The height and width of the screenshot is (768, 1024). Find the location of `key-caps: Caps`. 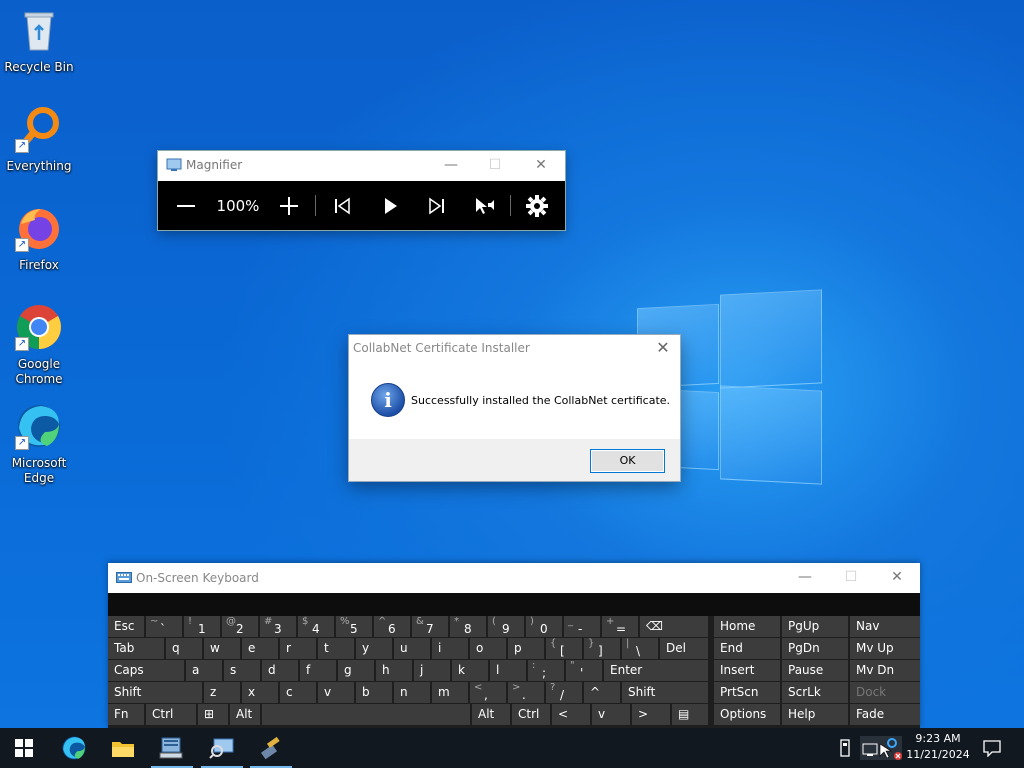

key-caps: Caps is located at coordinates (146, 670).